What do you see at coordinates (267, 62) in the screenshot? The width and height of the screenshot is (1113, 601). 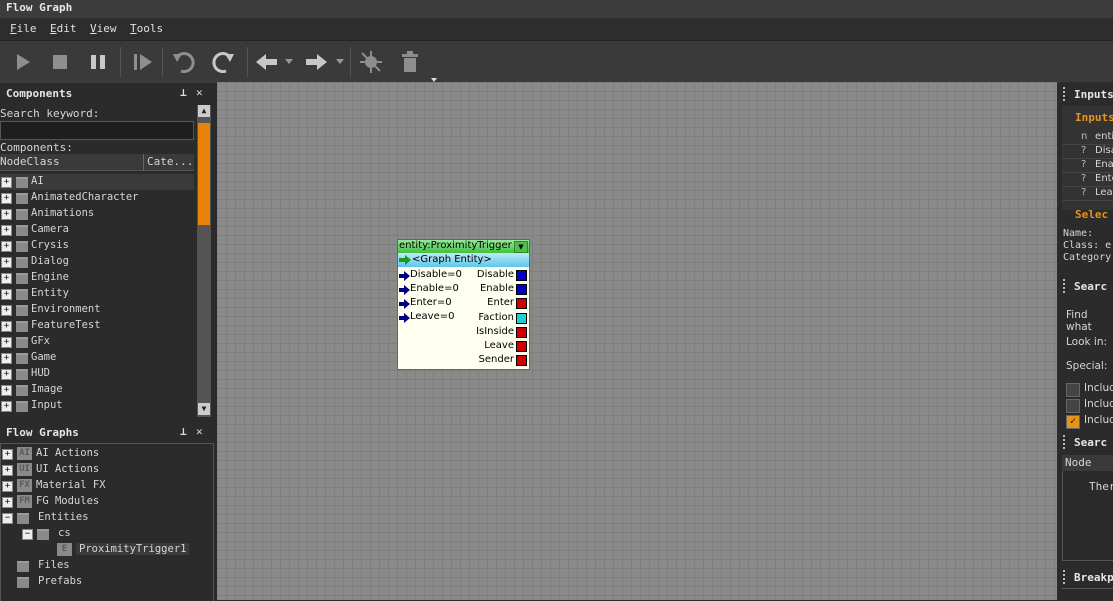 I see `back-icon` at bounding box center [267, 62].